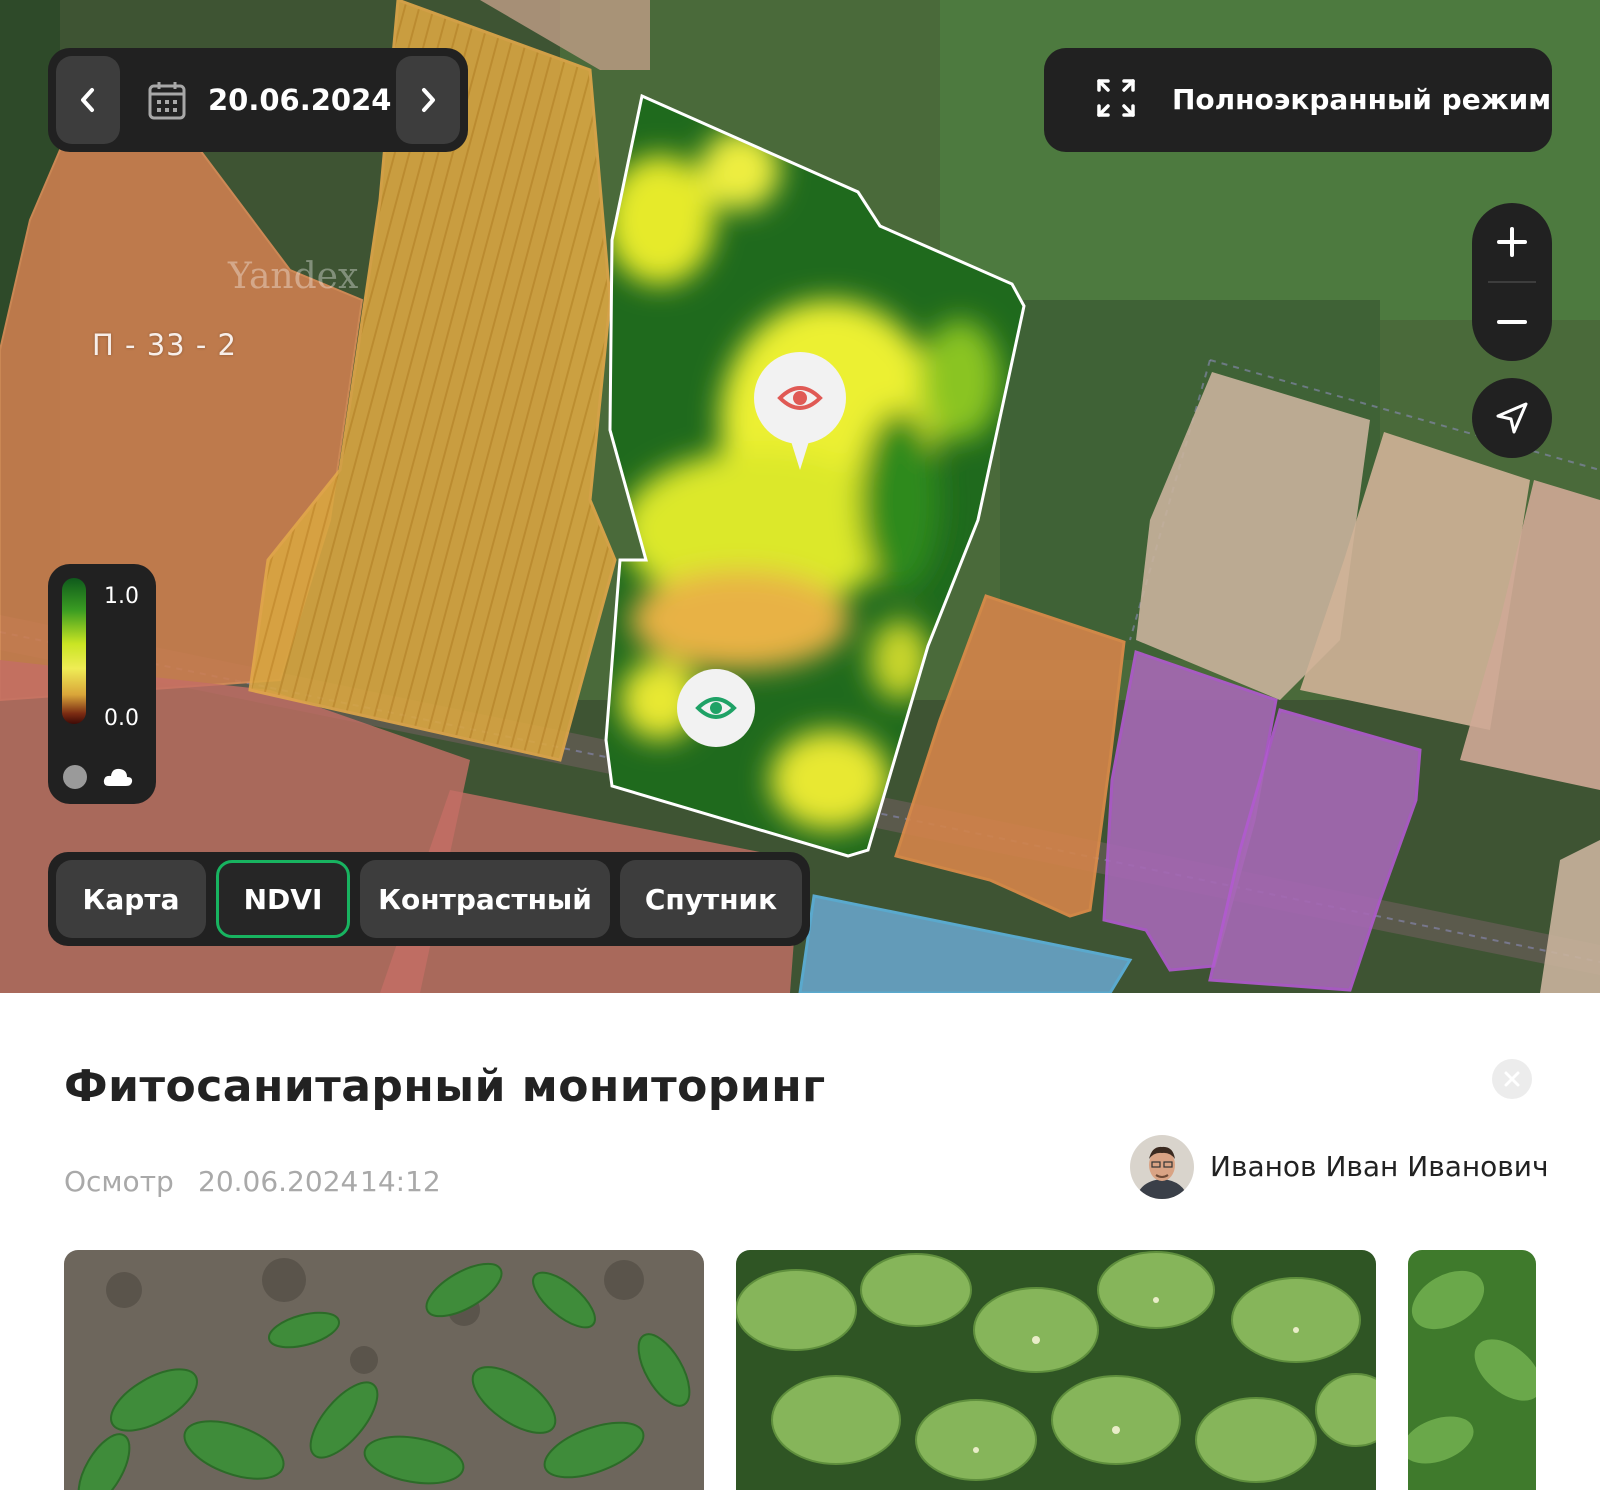 Image resolution: width=1600 pixels, height=1490 pixels. I want to click on layer-tab-contrast: Контрастный, so click(485, 899).